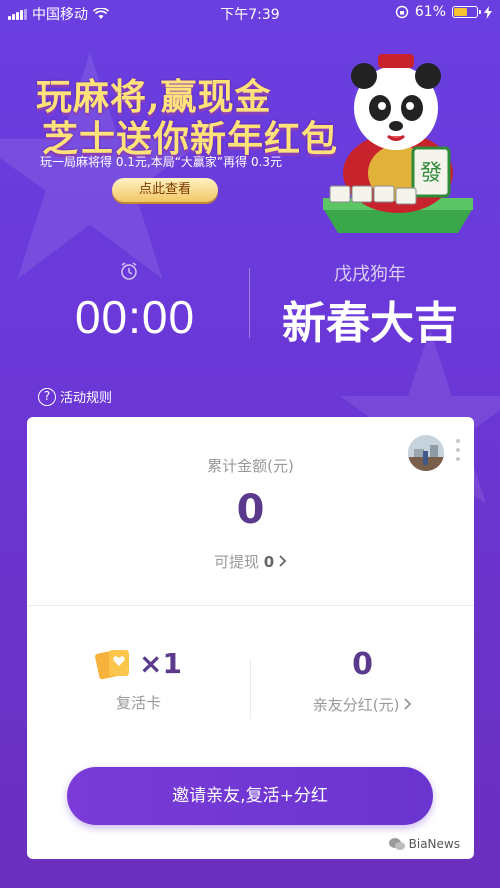  What do you see at coordinates (249, 303) in the screenshot?
I see `header-divider` at bounding box center [249, 303].